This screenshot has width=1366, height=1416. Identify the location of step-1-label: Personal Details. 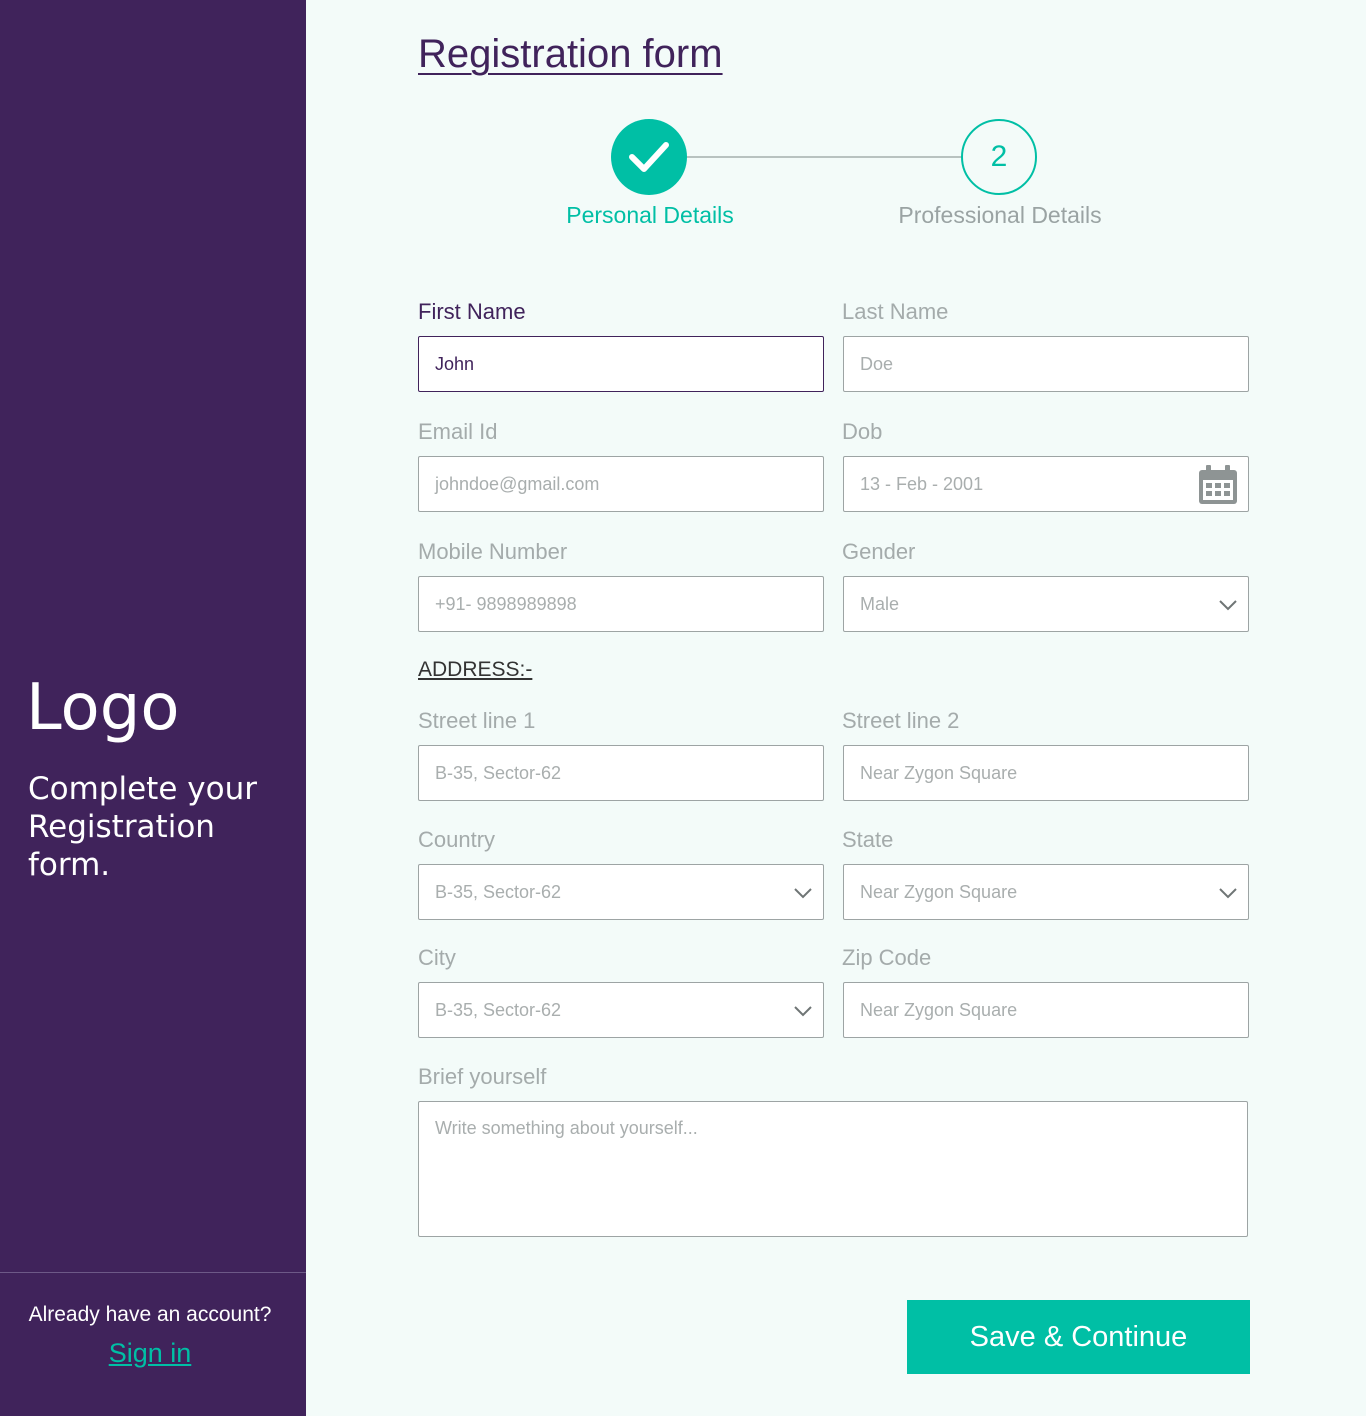
(650, 215).